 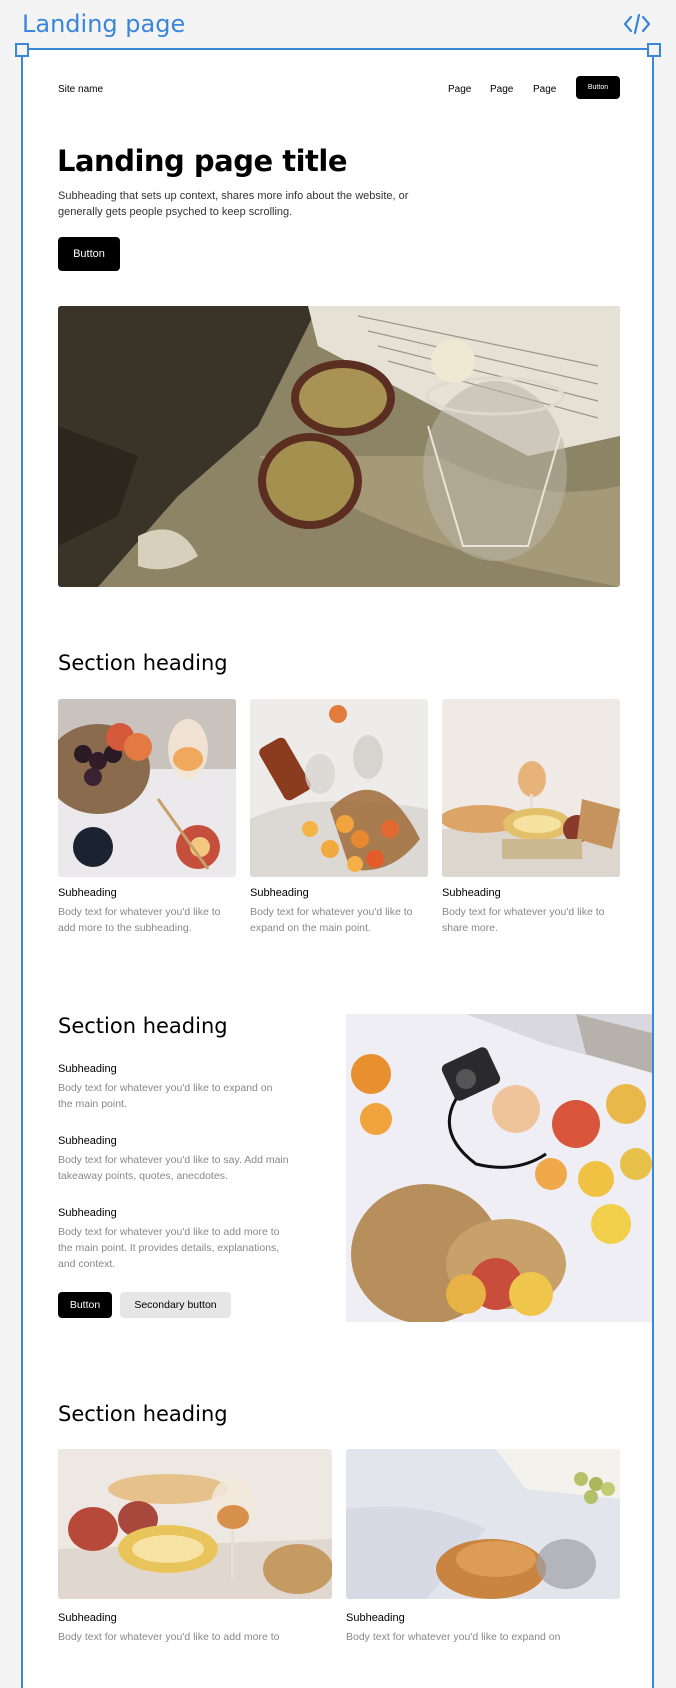 I want to click on feature-2-subheading: Subheading, so click(x=87, y=1141).